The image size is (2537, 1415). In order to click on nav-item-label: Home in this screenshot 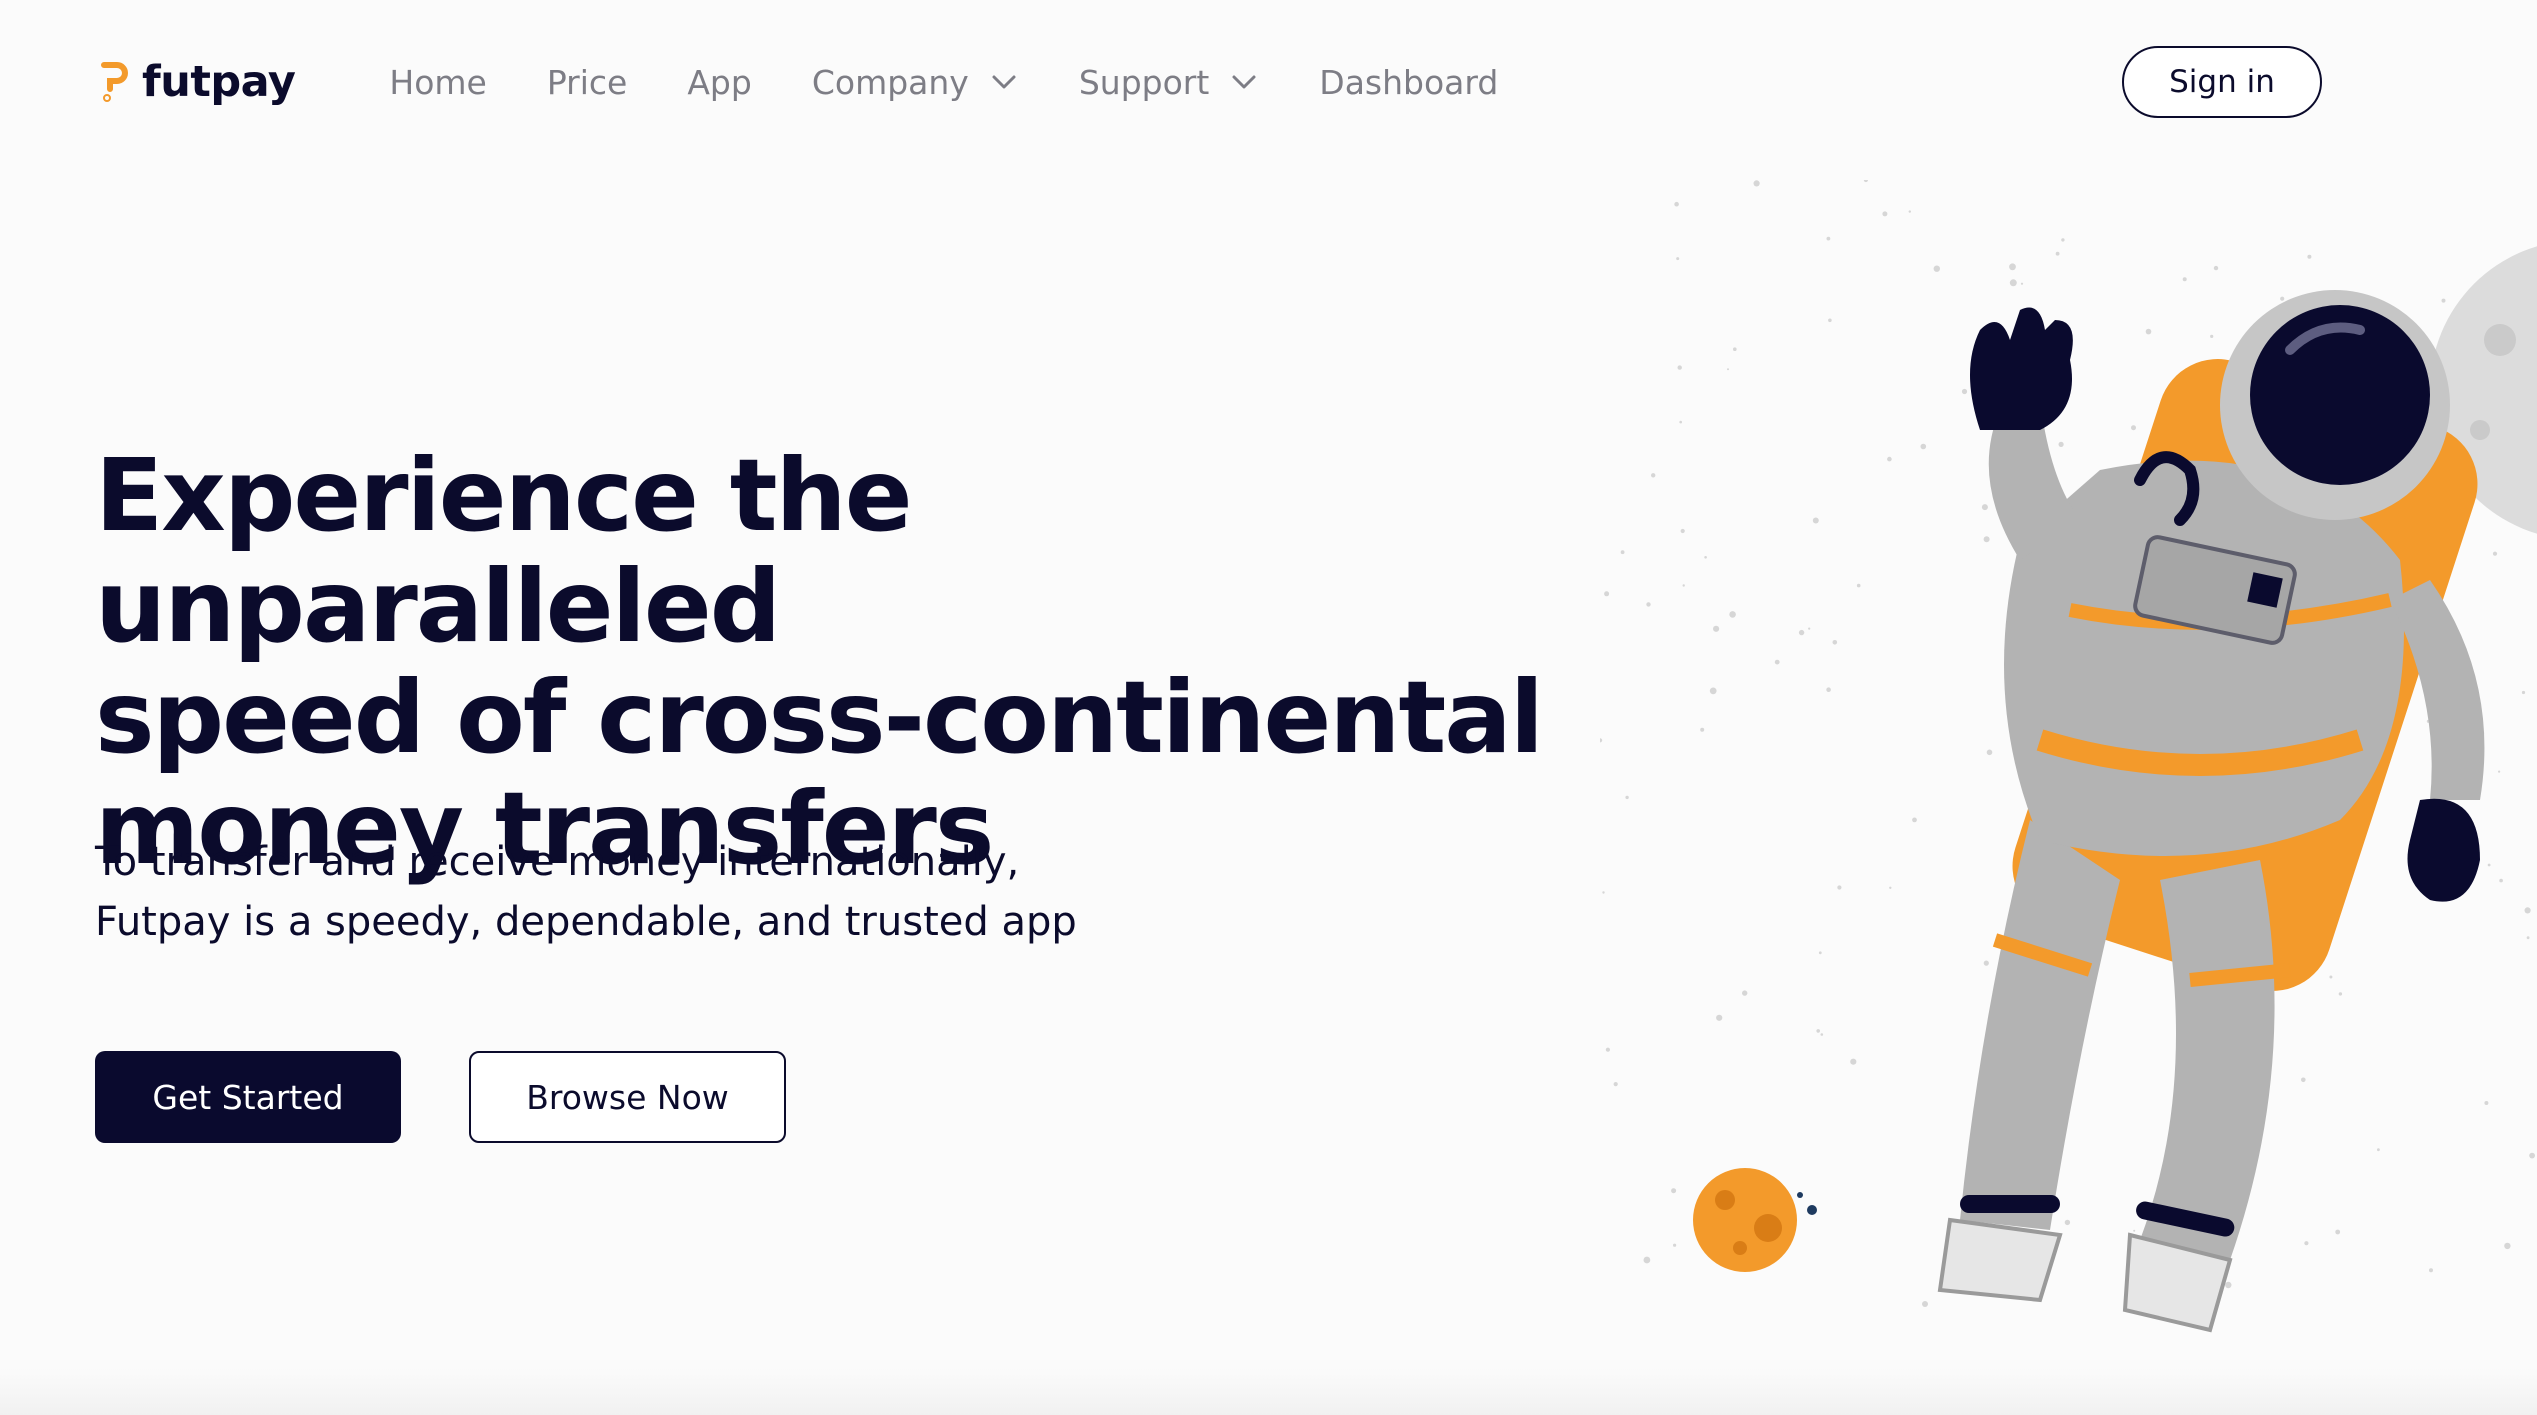, I will do `click(438, 82)`.